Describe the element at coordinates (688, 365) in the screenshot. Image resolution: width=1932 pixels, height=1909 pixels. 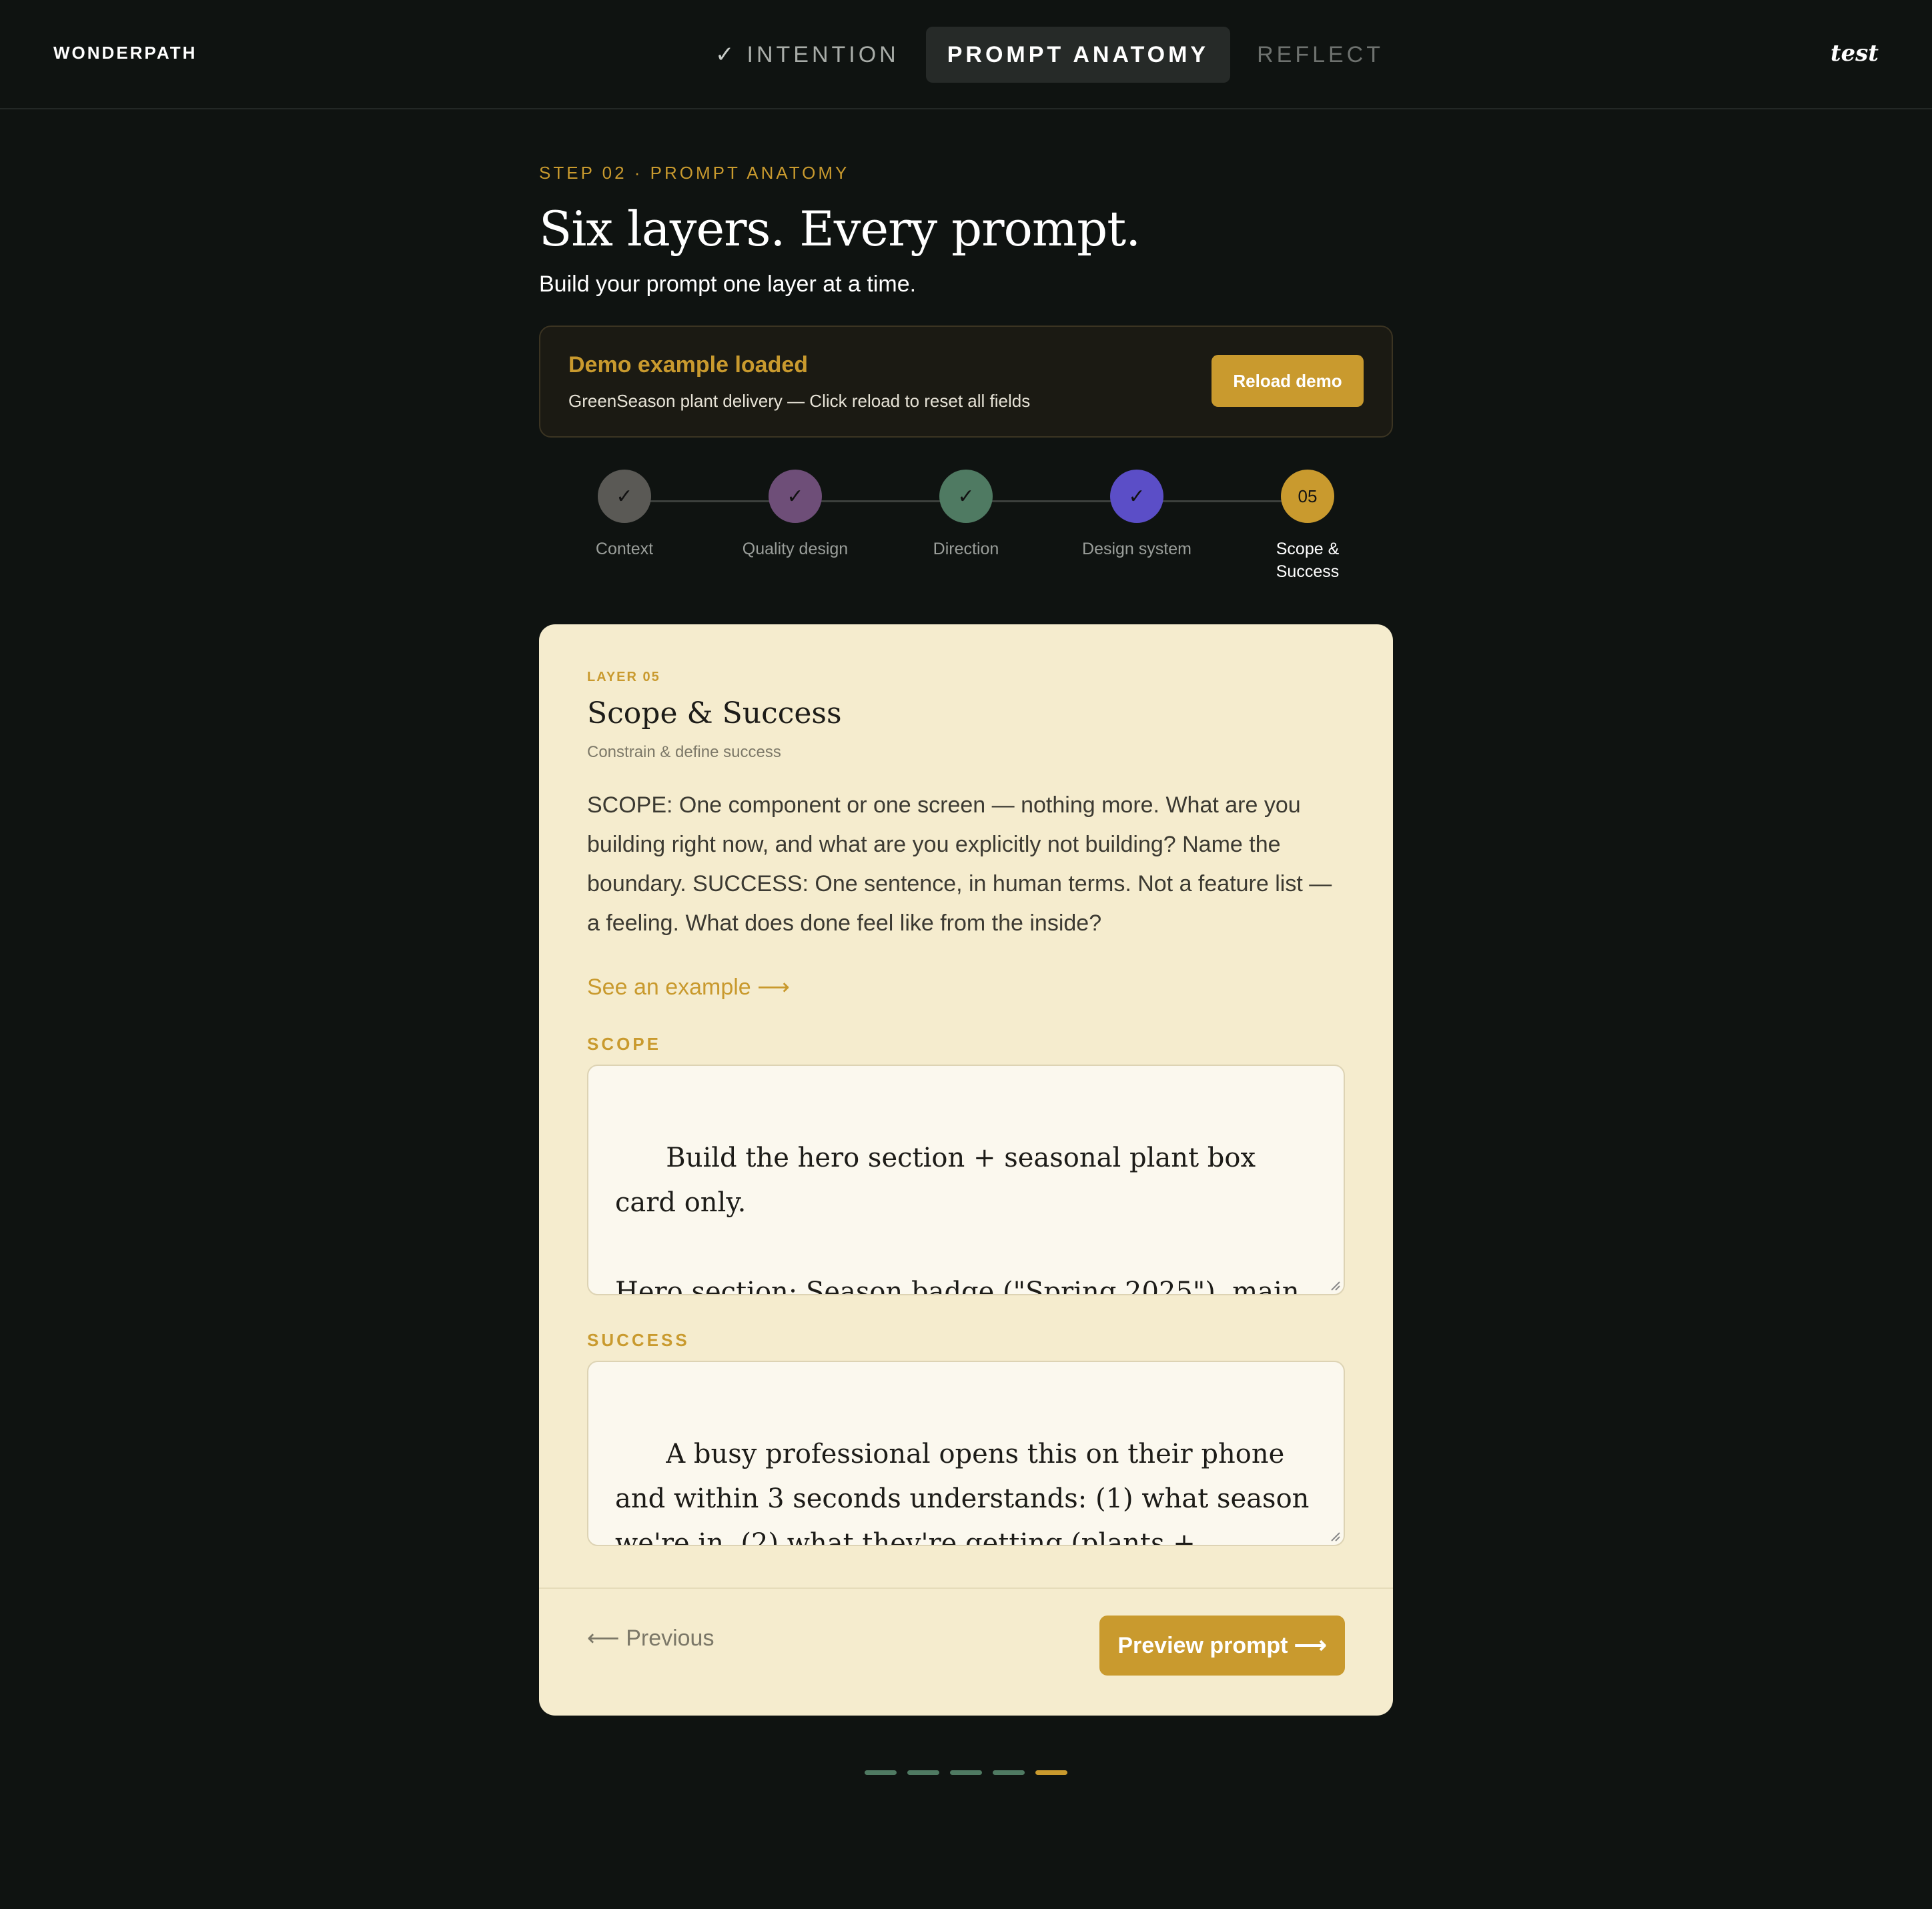
I see `demo-title: Demo example loaded` at that location.